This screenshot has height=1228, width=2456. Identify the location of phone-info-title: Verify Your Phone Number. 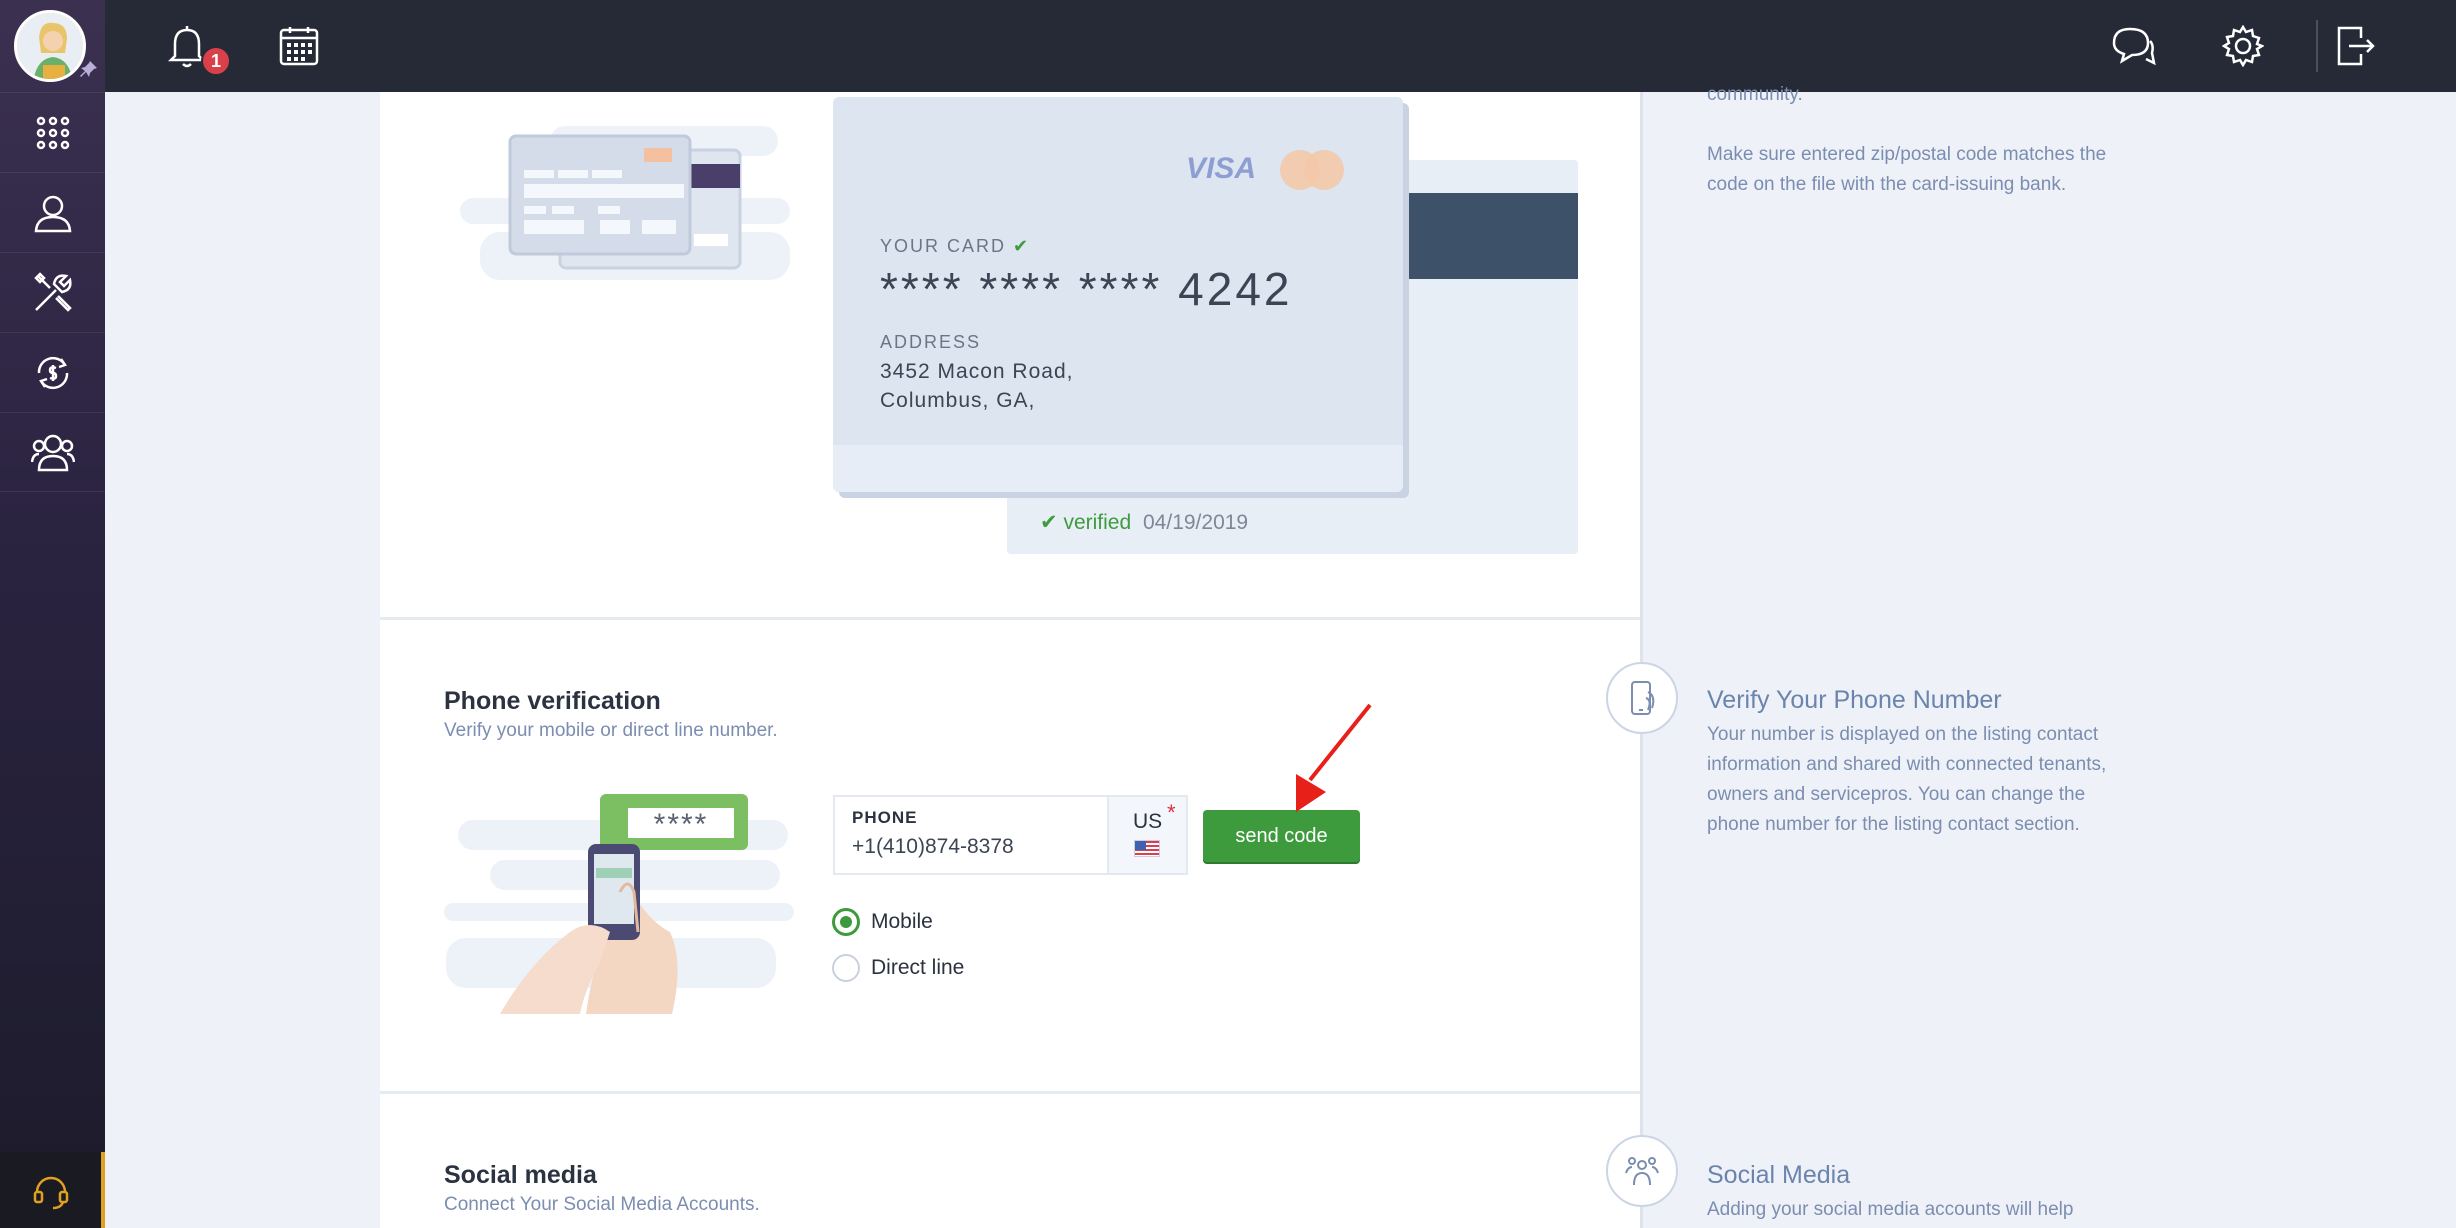
(1854, 700).